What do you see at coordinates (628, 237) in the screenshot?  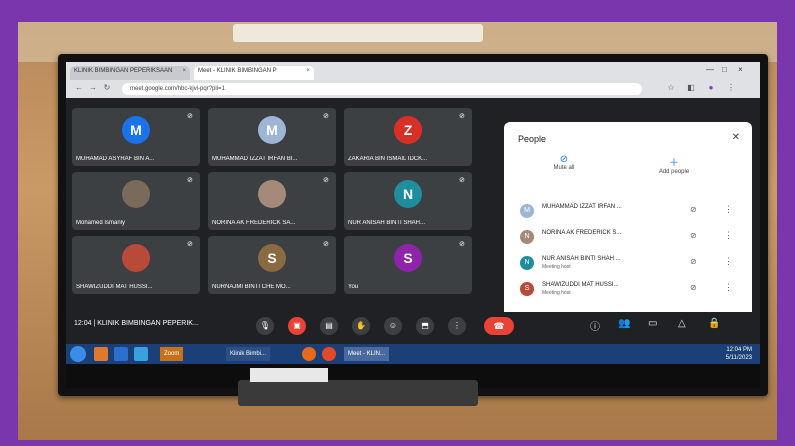 I see `people-row: N NORINA AK FREDERICK S... ⊘ ⋮` at bounding box center [628, 237].